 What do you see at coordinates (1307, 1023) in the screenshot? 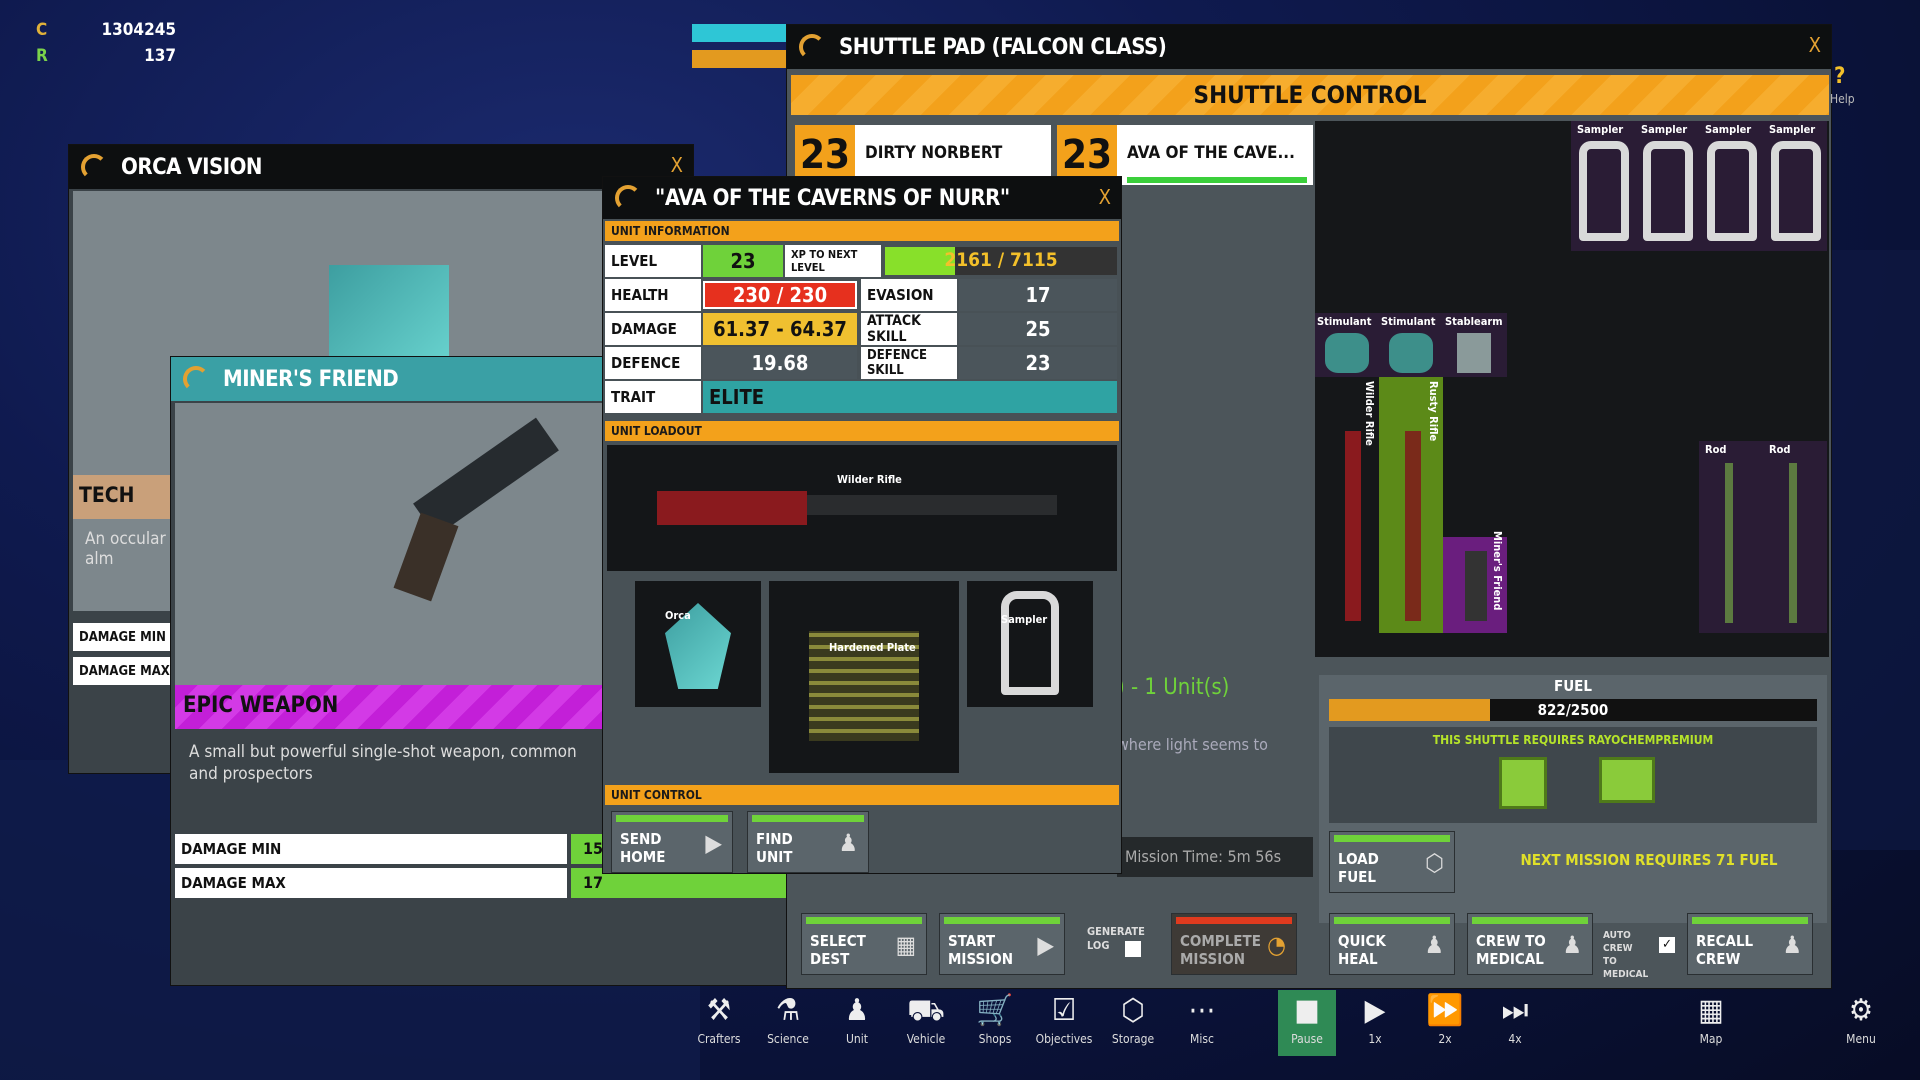
I see `pause-button: ■ Pause` at bounding box center [1307, 1023].